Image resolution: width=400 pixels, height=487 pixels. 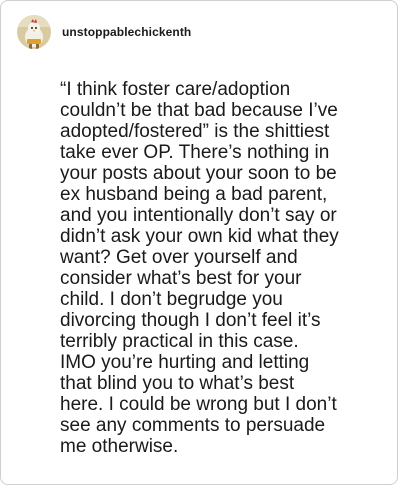 I want to click on post-header: unstoppablechickenth, so click(x=104, y=32).